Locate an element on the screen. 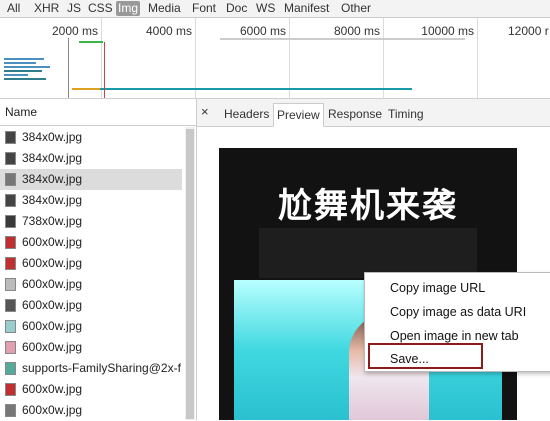 This screenshot has height=421, width=550. request-name: 738x0w.jpg is located at coordinates (52, 221).